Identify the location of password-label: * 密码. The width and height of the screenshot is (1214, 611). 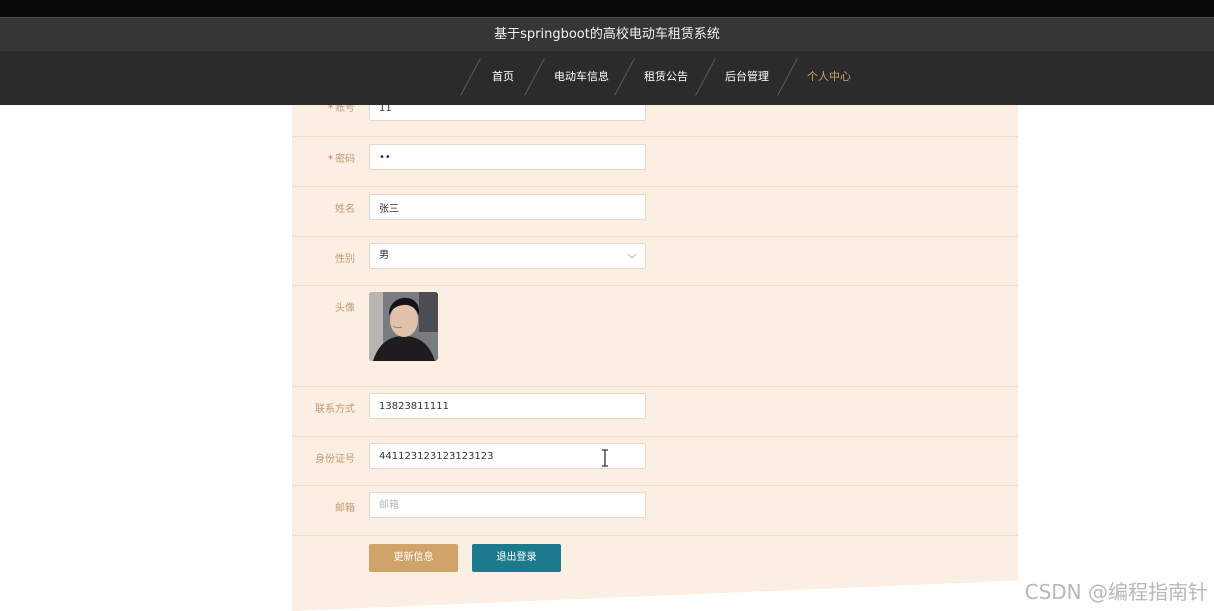
(341, 159).